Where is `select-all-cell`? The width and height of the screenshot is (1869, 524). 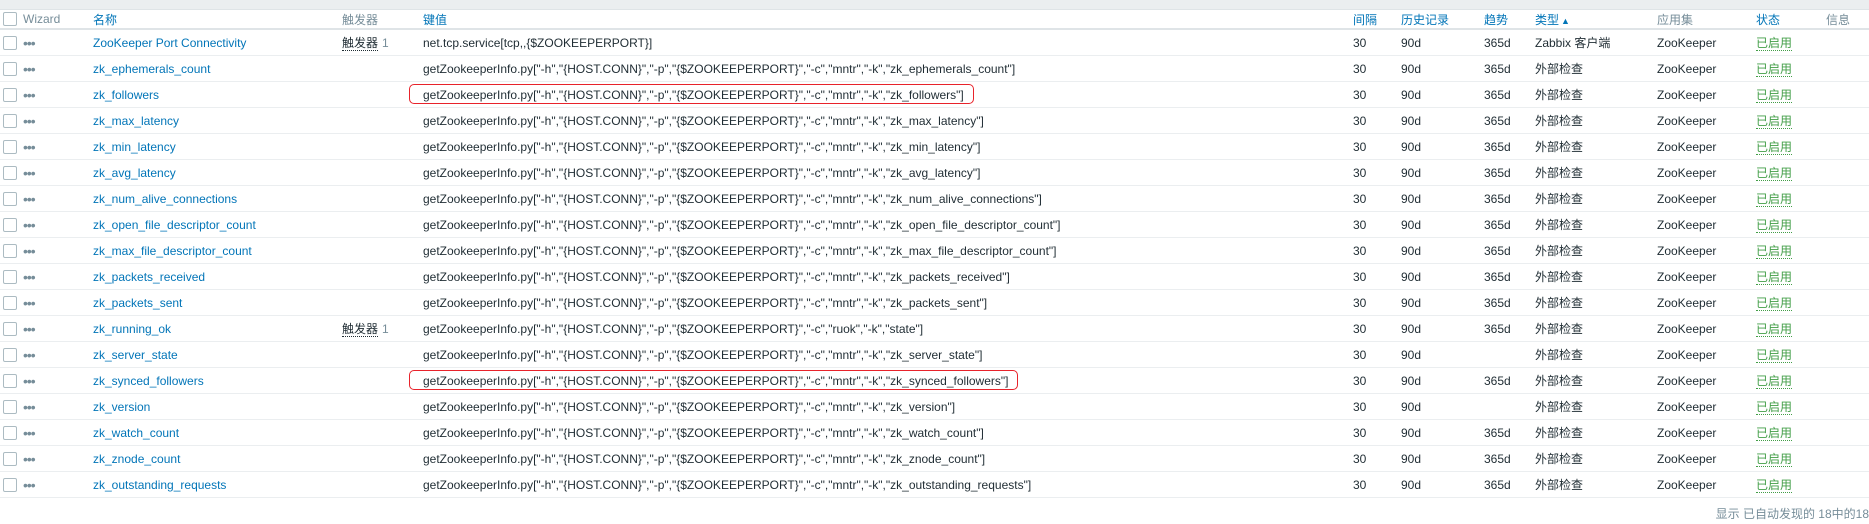
select-all-cell is located at coordinates (11, 20).